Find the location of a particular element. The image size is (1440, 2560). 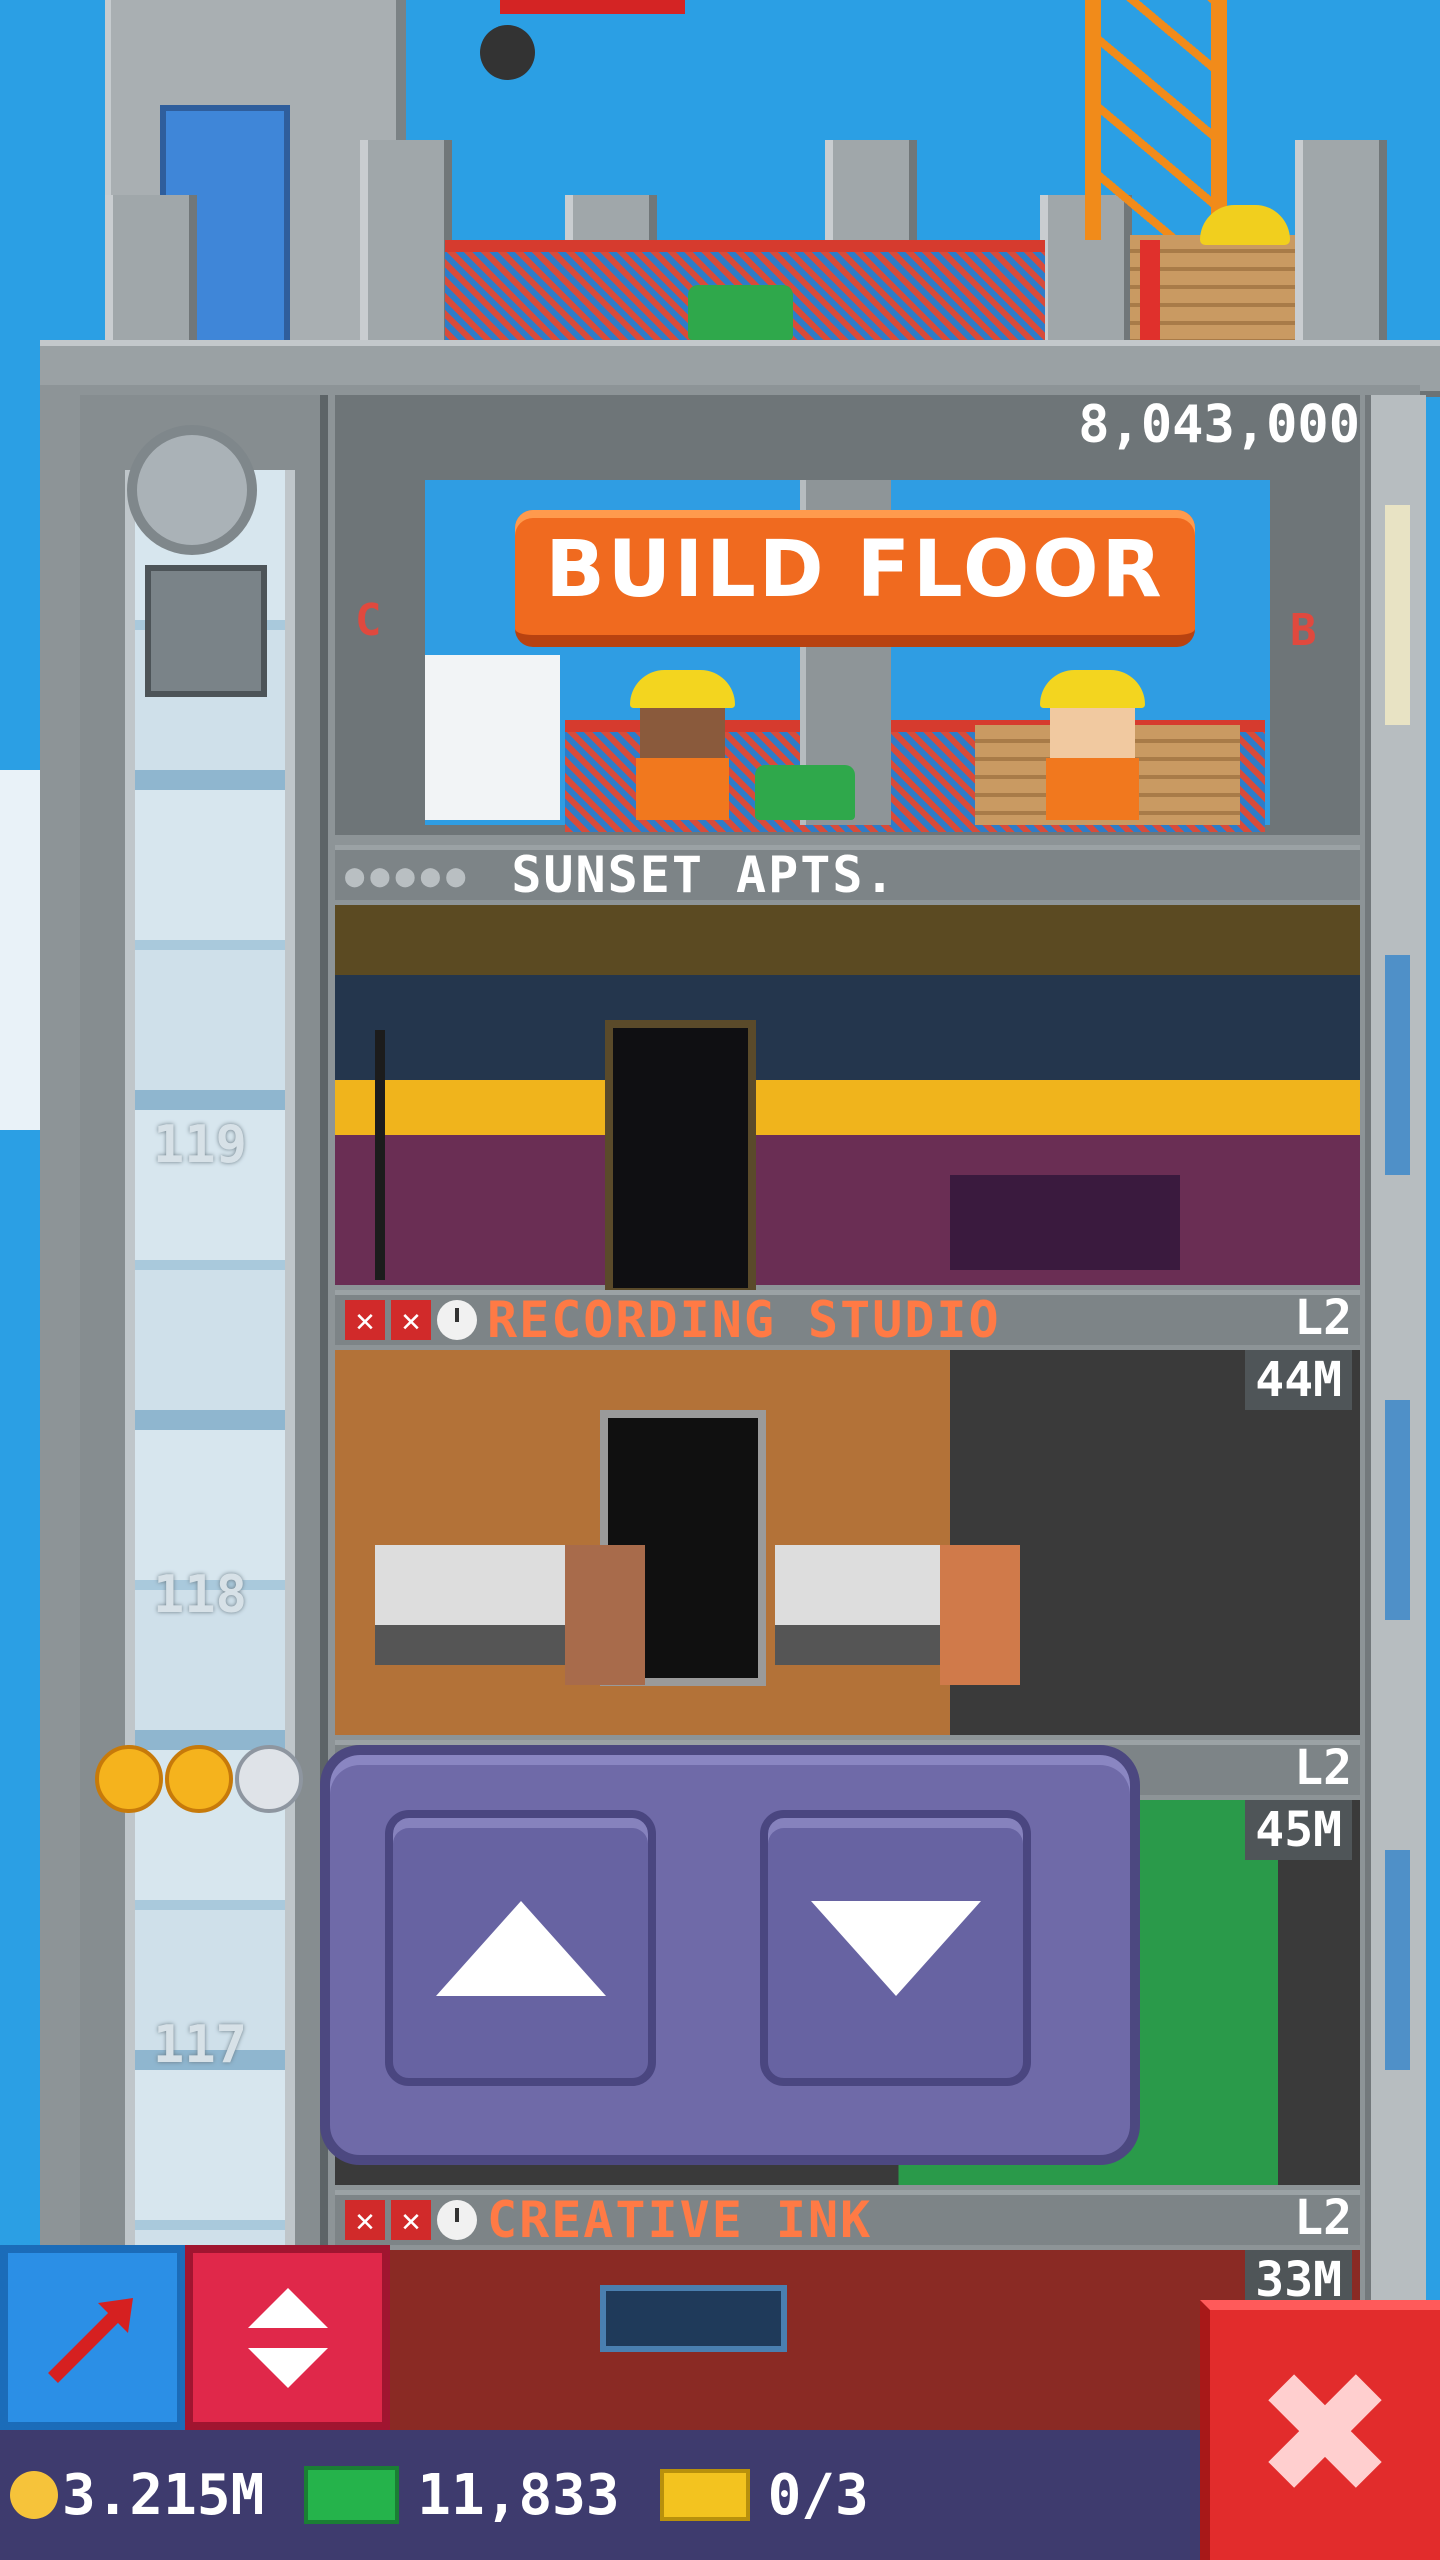

up-down-arrows-icon is located at coordinates (287, 2337).